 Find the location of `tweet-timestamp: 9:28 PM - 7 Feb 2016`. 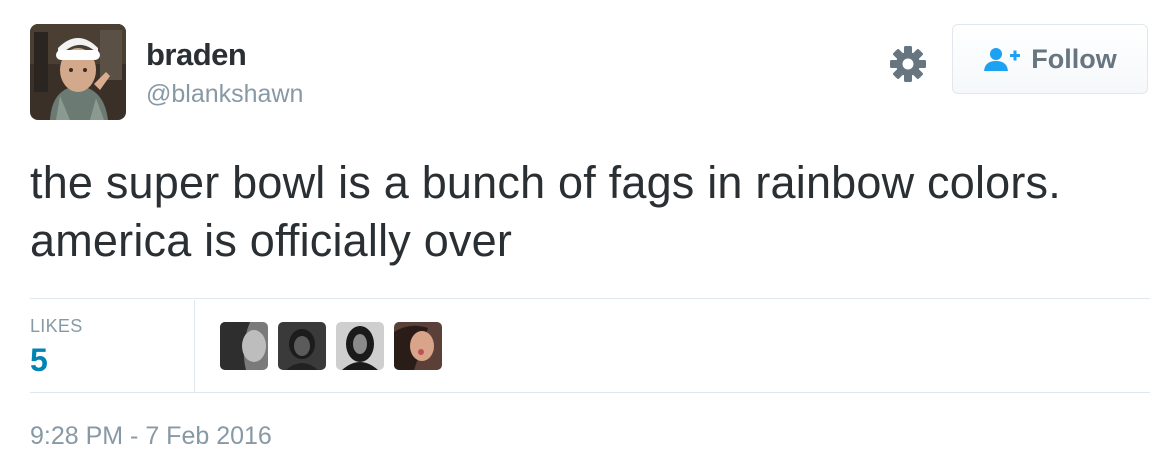

tweet-timestamp: 9:28 PM - 7 Feb 2016 is located at coordinates (151, 436).